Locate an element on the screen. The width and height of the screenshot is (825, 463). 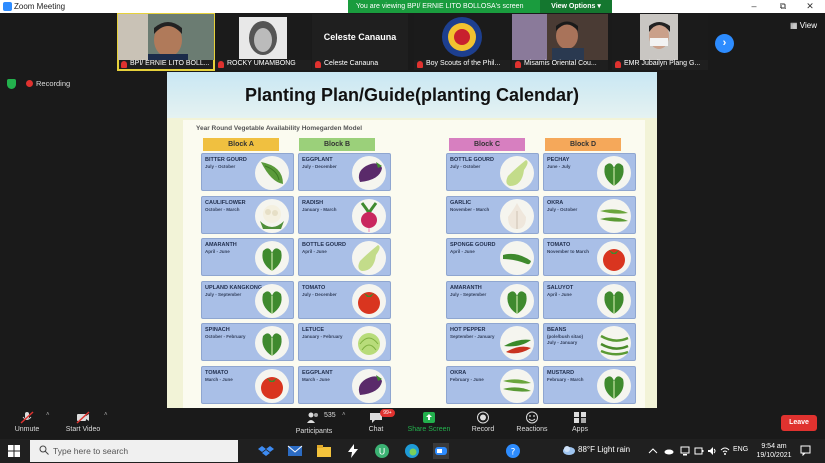
zoom-logo-icon is located at coordinates (7, 6).